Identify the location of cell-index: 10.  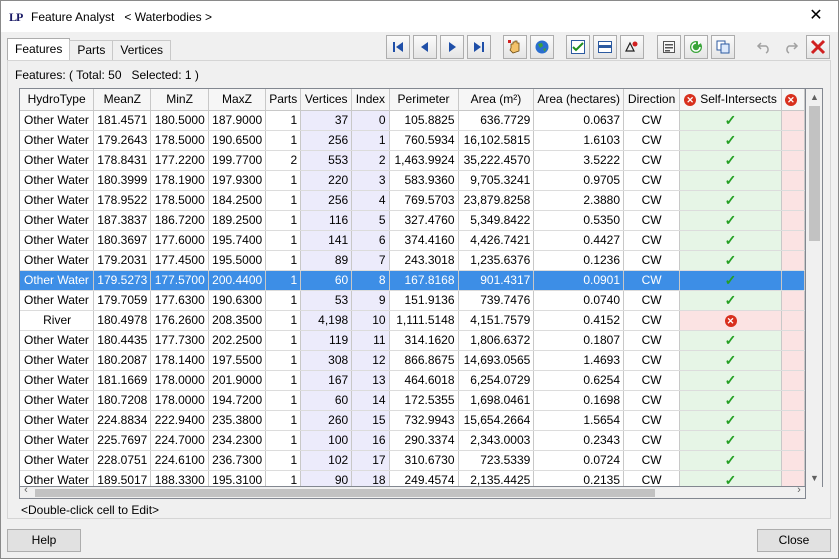
(370, 320).